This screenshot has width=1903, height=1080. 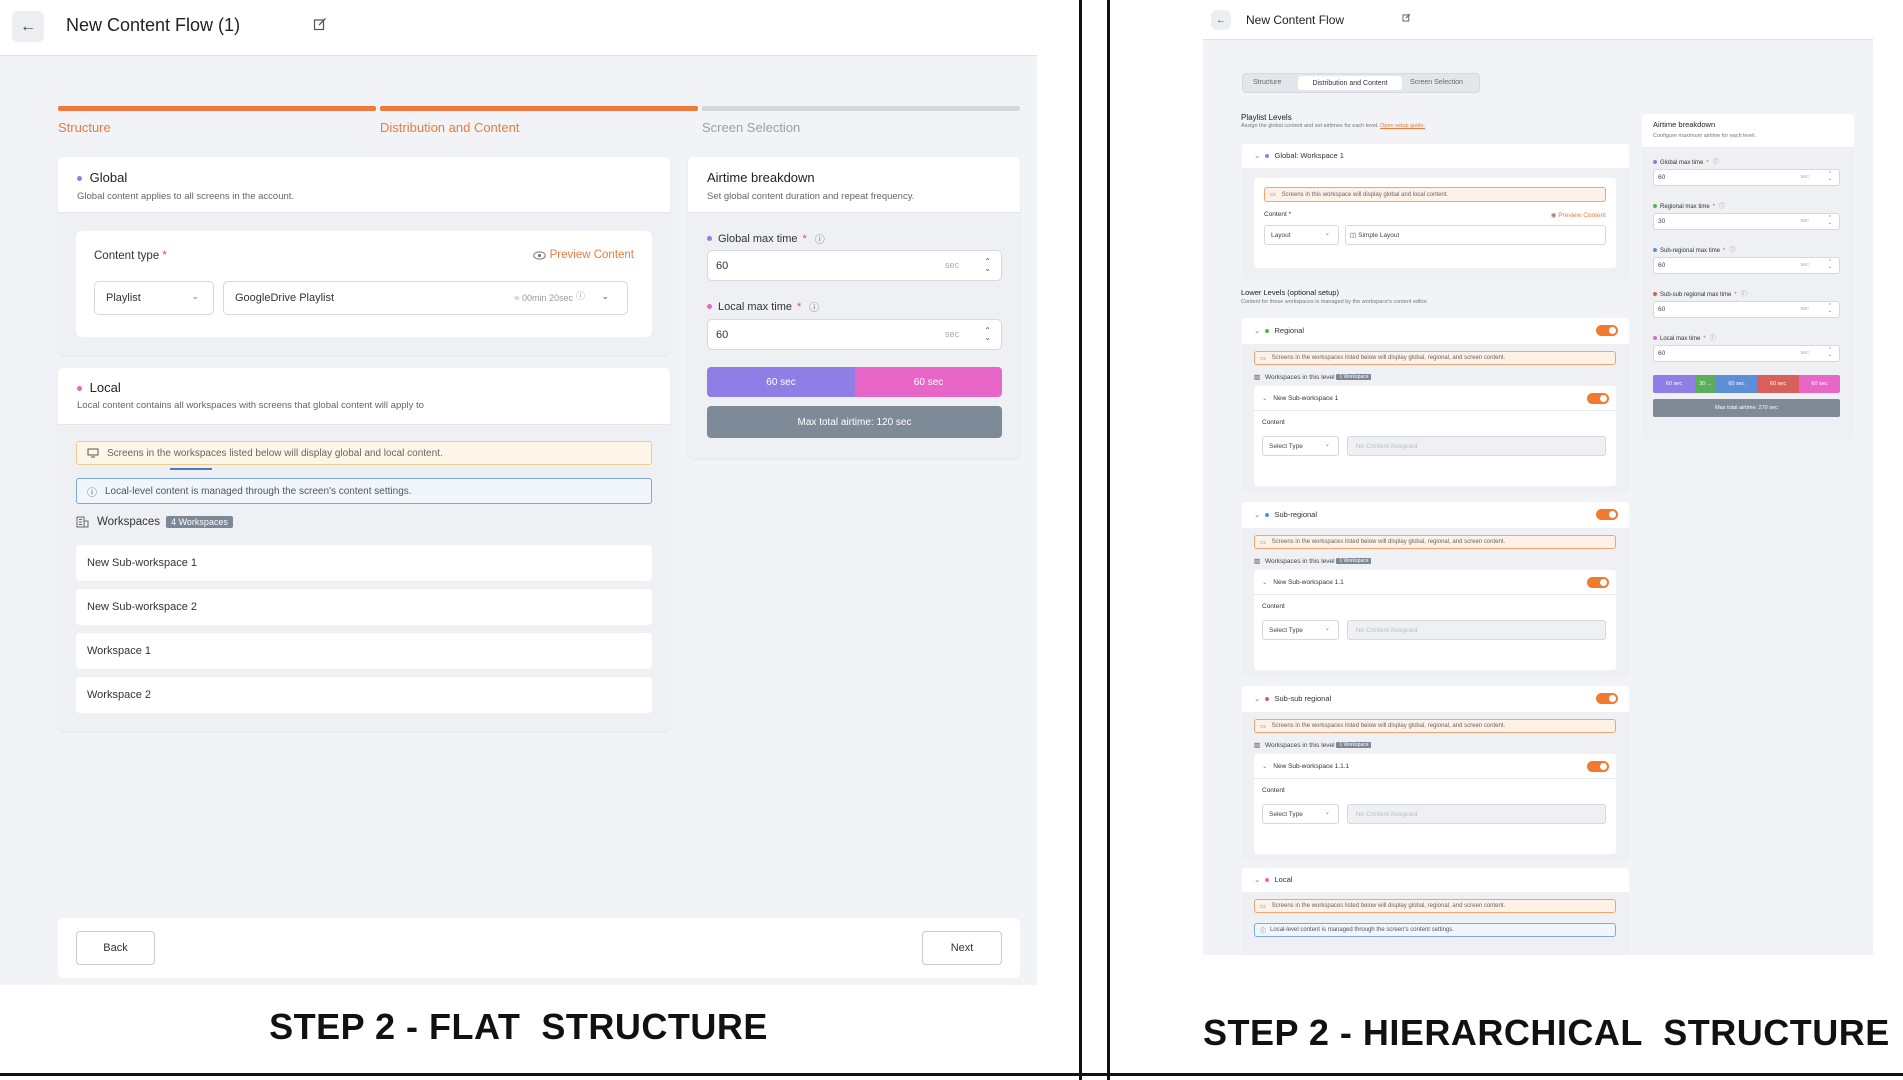 What do you see at coordinates (1694, 249) in the screenshot?
I see `airtime-field-label: Sub-regional max time * ⓘ` at bounding box center [1694, 249].